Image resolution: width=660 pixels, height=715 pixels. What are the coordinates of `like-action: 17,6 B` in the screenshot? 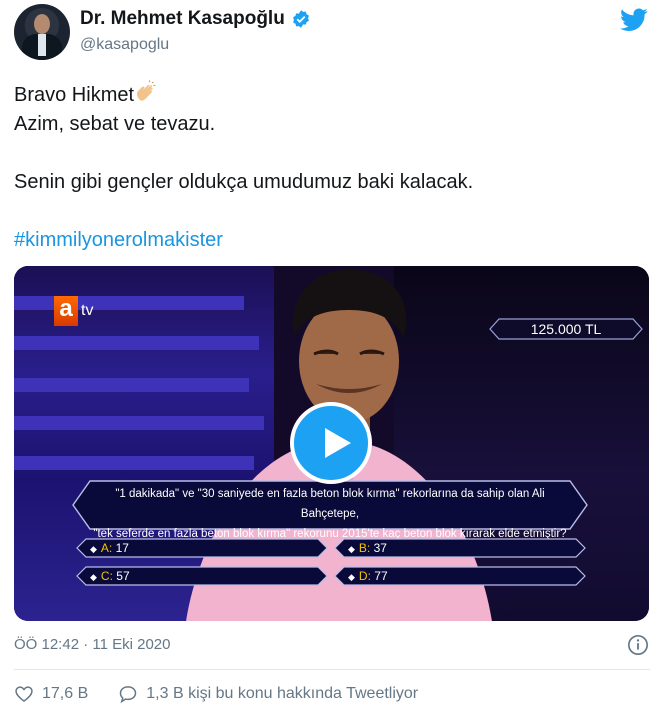 It's located at (51, 694).